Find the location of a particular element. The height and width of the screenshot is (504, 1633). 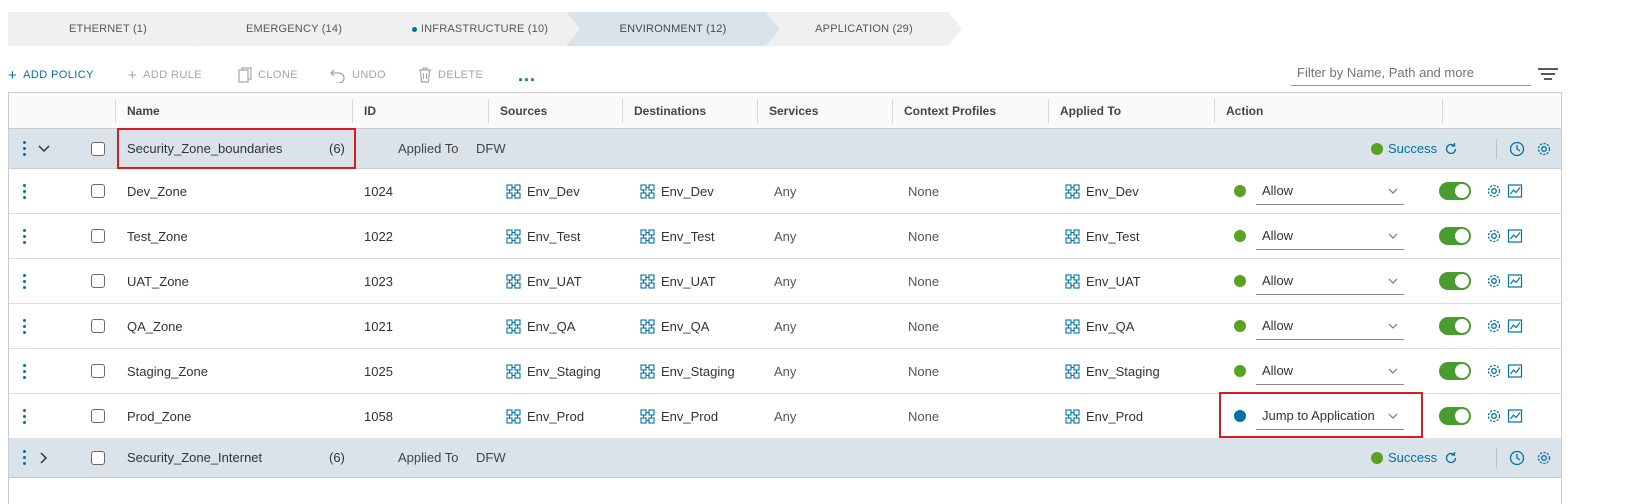

rule-destination: Env_UAT is located at coordinates (678, 281).